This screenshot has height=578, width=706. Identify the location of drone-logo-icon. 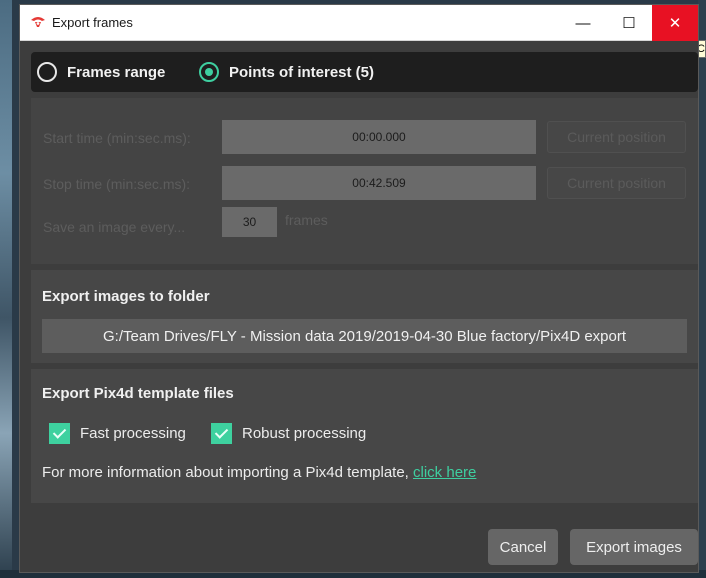
(38, 22).